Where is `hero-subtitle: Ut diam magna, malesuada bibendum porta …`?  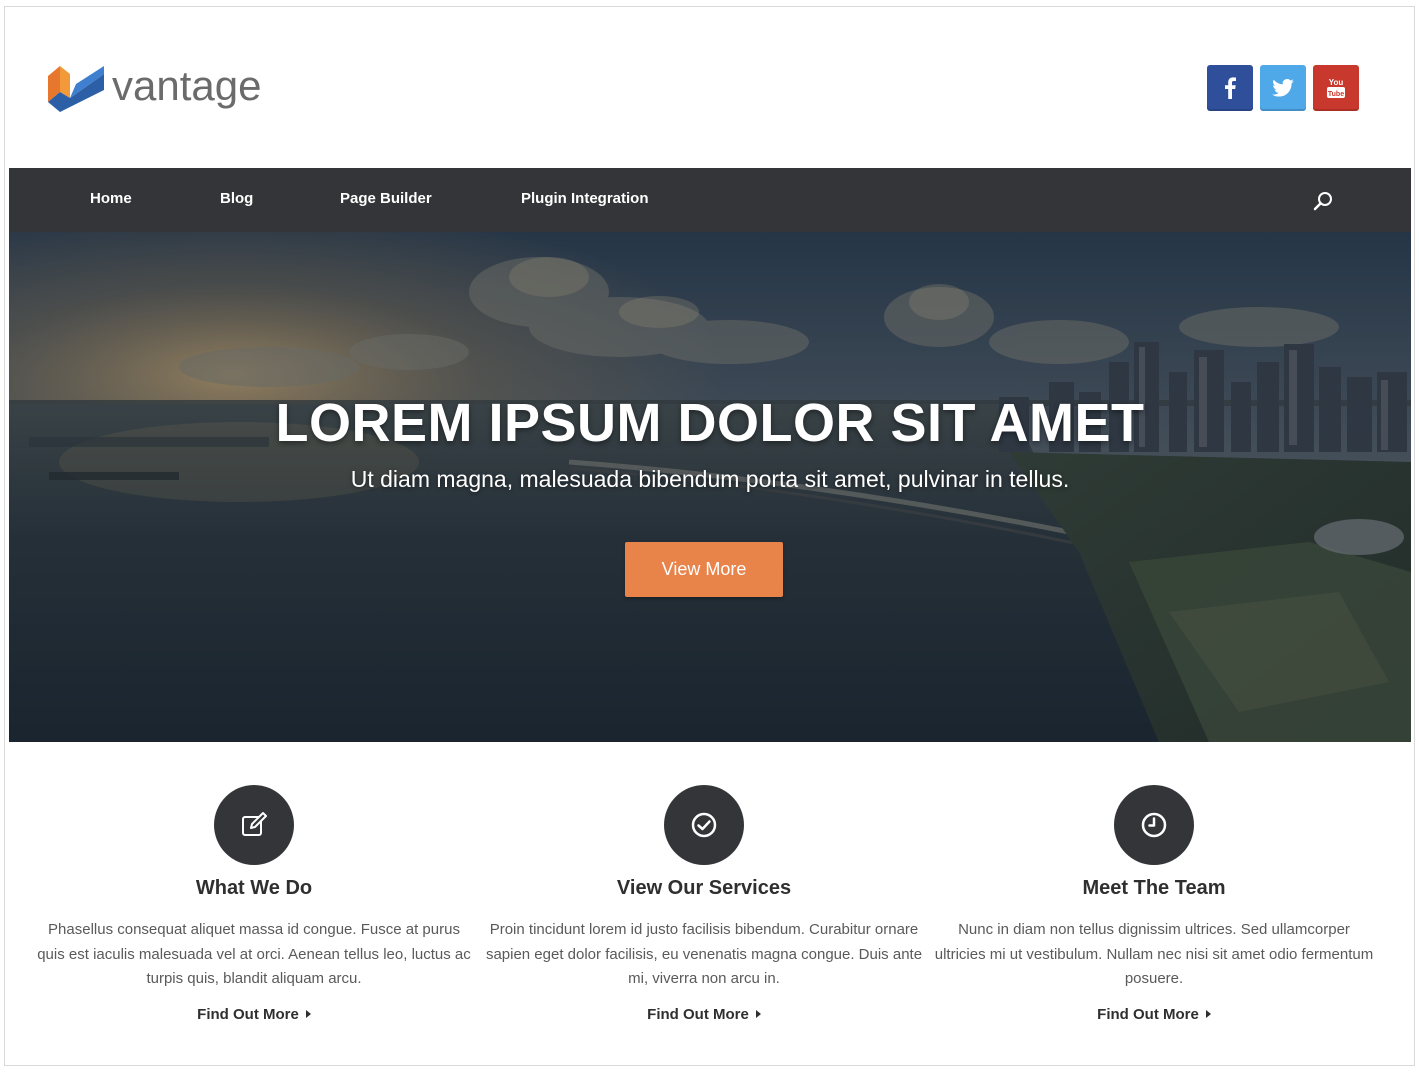 hero-subtitle: Ut diam magna, malesuada bibendum porta … is located at coordinates (710, 479).